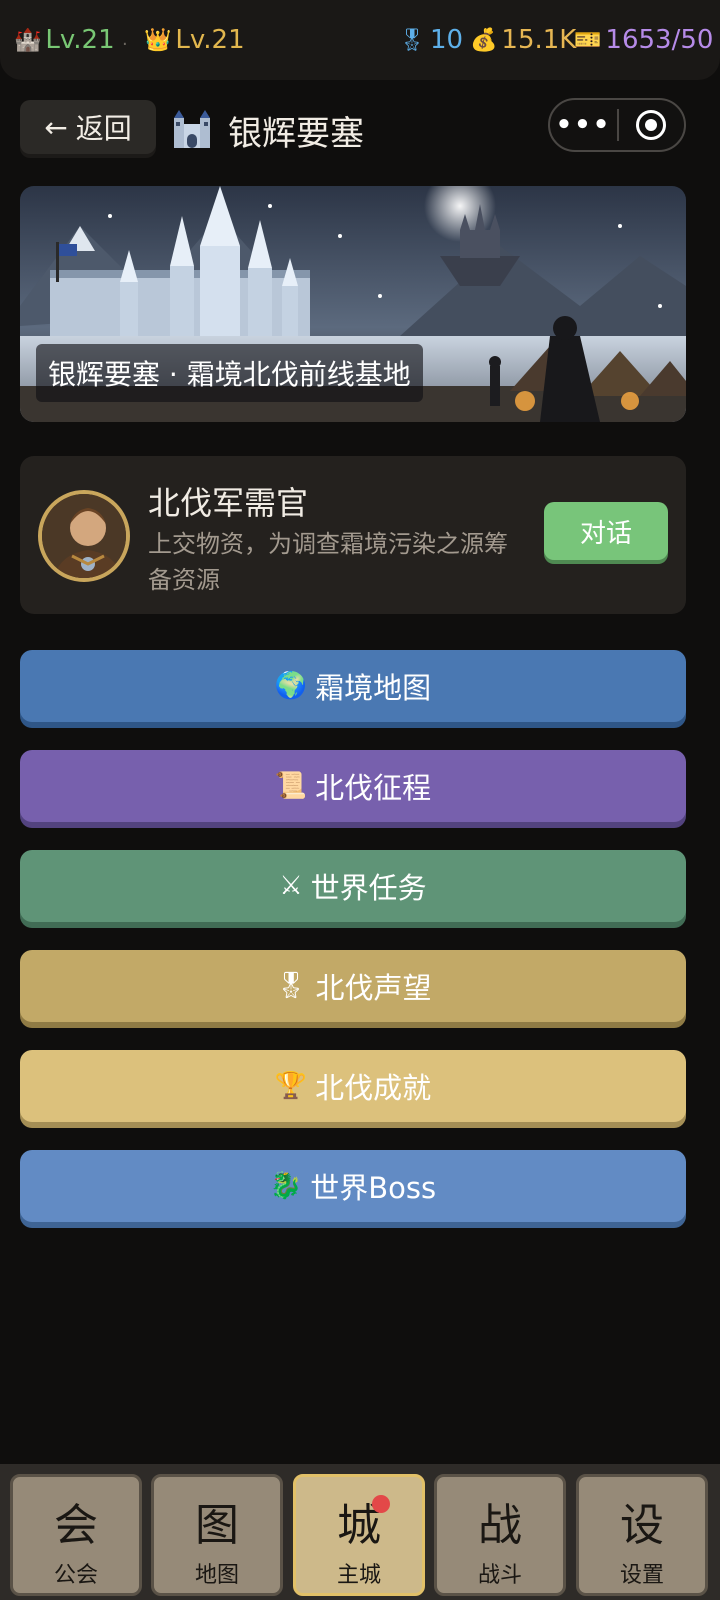  I want to click on mini-program-capsule: •••, so click(617, 125).